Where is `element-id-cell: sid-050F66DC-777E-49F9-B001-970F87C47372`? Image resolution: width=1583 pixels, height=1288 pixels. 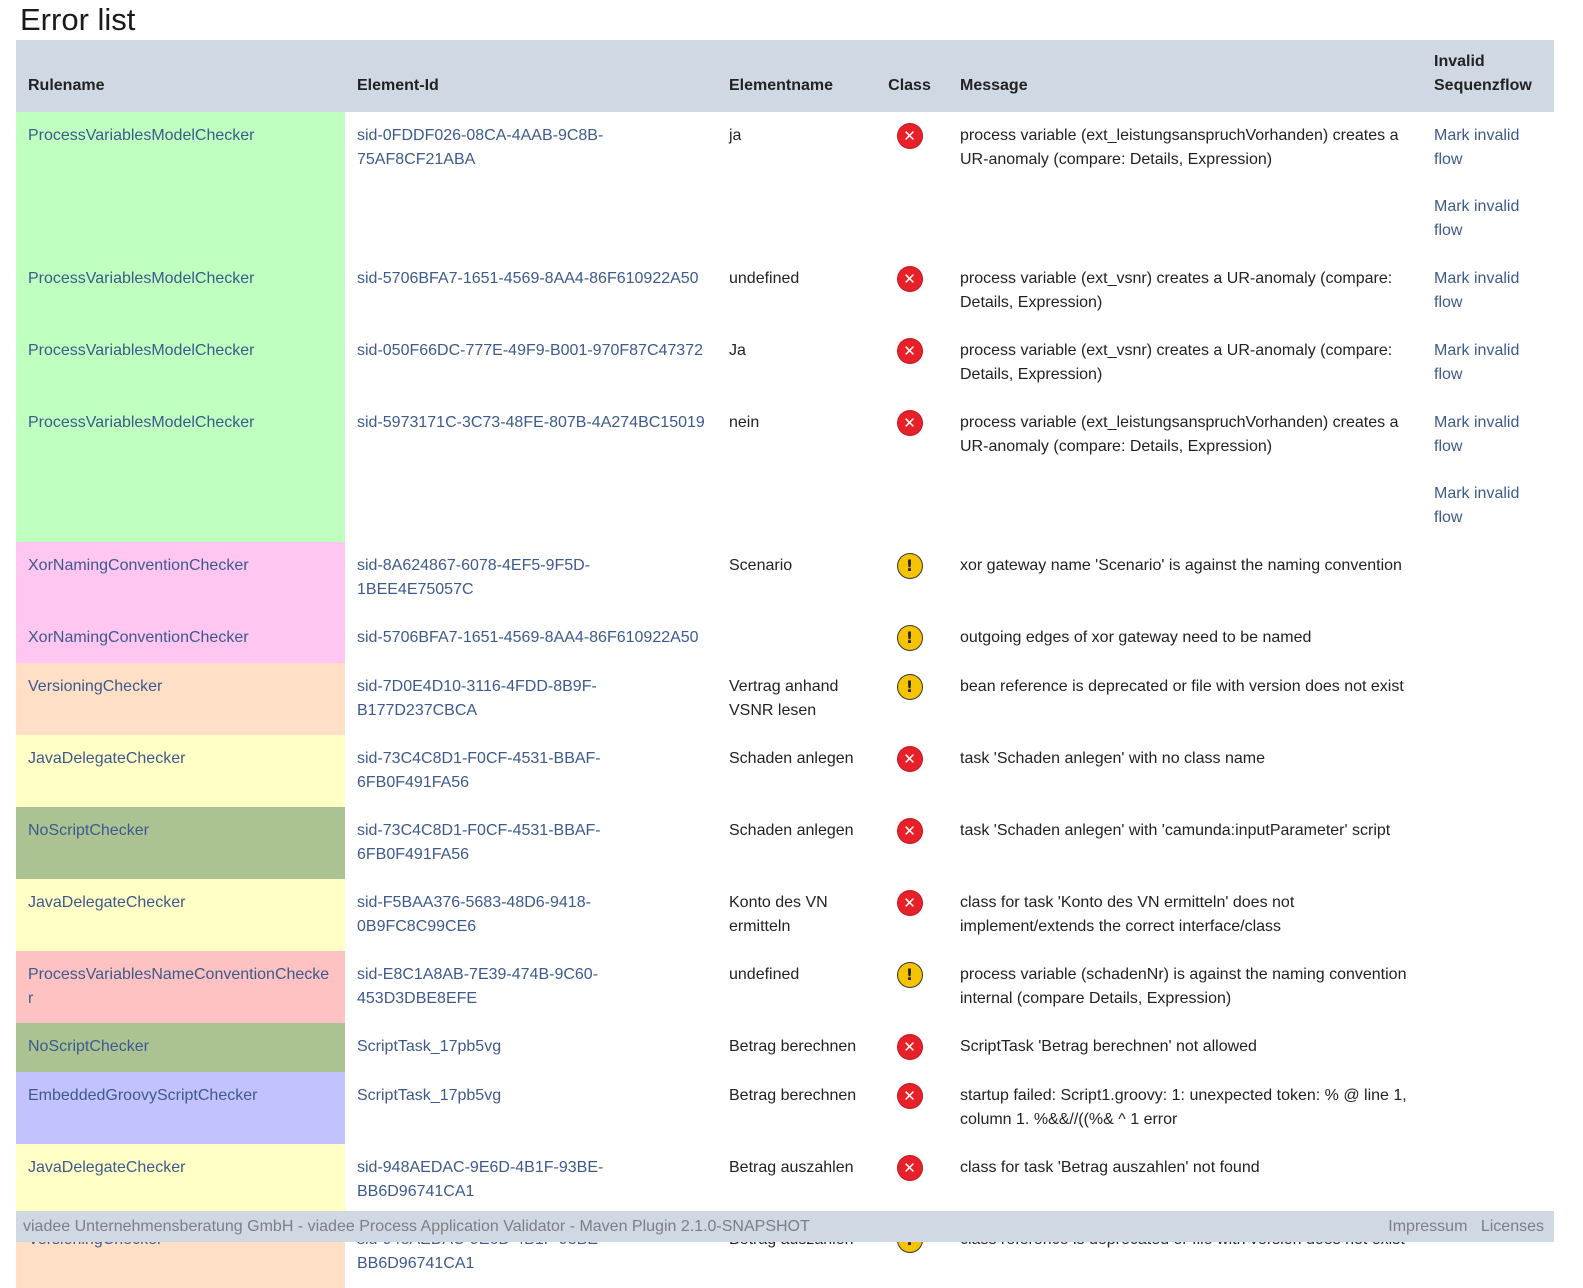
element-id-cell: sid-050F66DC-777E-49F9-B001-970F87C47372 is located at coordinates (530, 350).